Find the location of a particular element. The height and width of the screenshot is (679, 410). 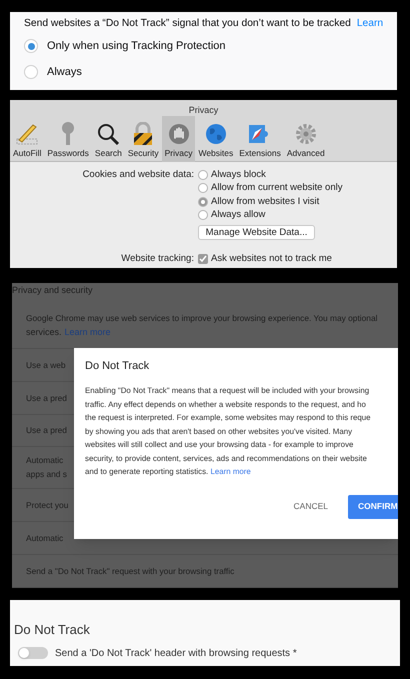

window-title: Privacy is located at coordinates (204, 110).